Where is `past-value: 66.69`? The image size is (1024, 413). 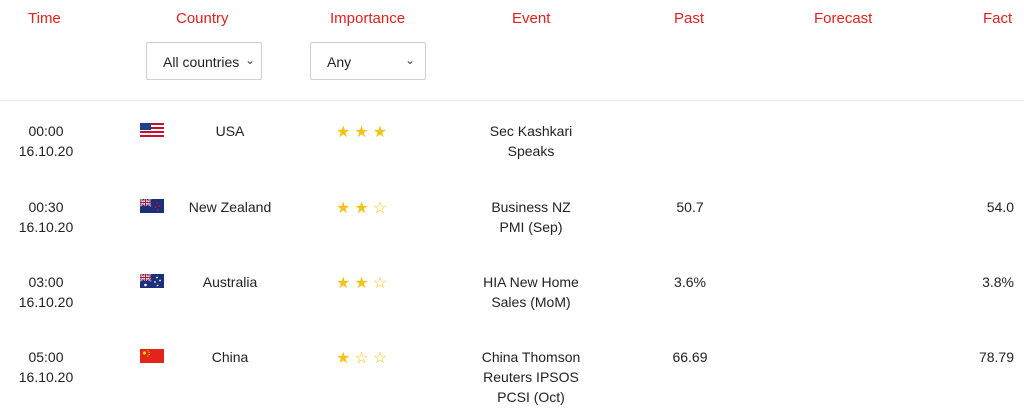 past-value: 66.69 is located at coordinates (690, 357).